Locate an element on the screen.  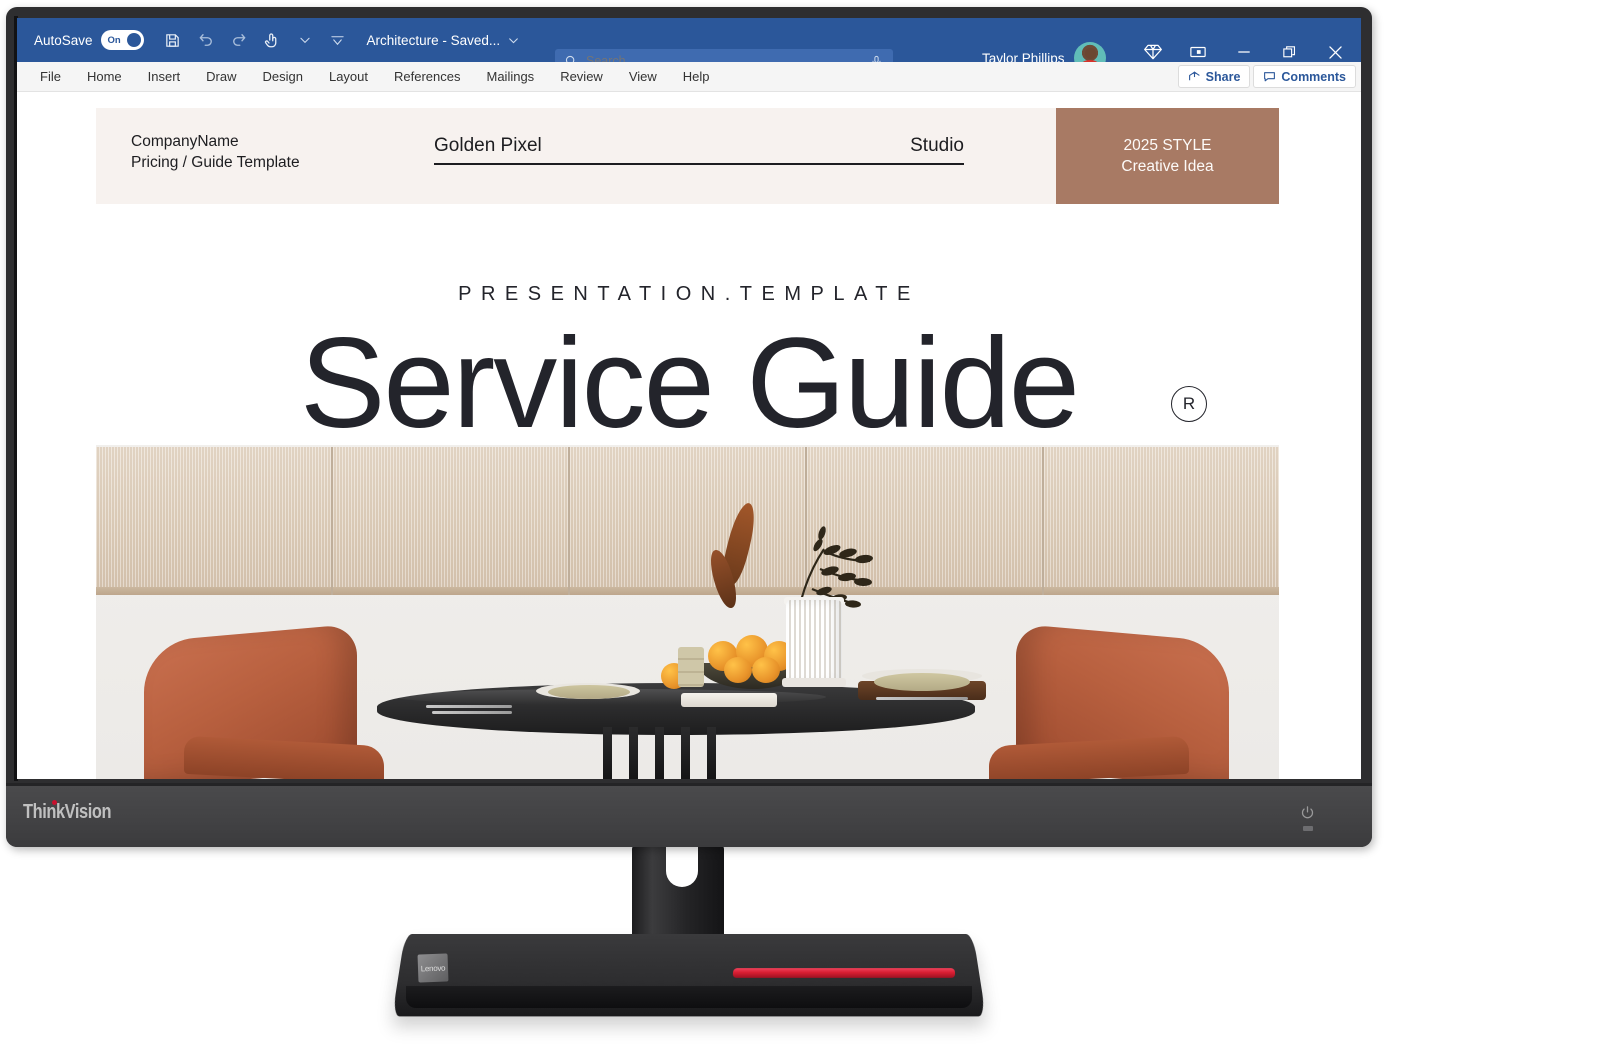
thinkvision-logo: ThinkVision is located at coordinates (67, 812).